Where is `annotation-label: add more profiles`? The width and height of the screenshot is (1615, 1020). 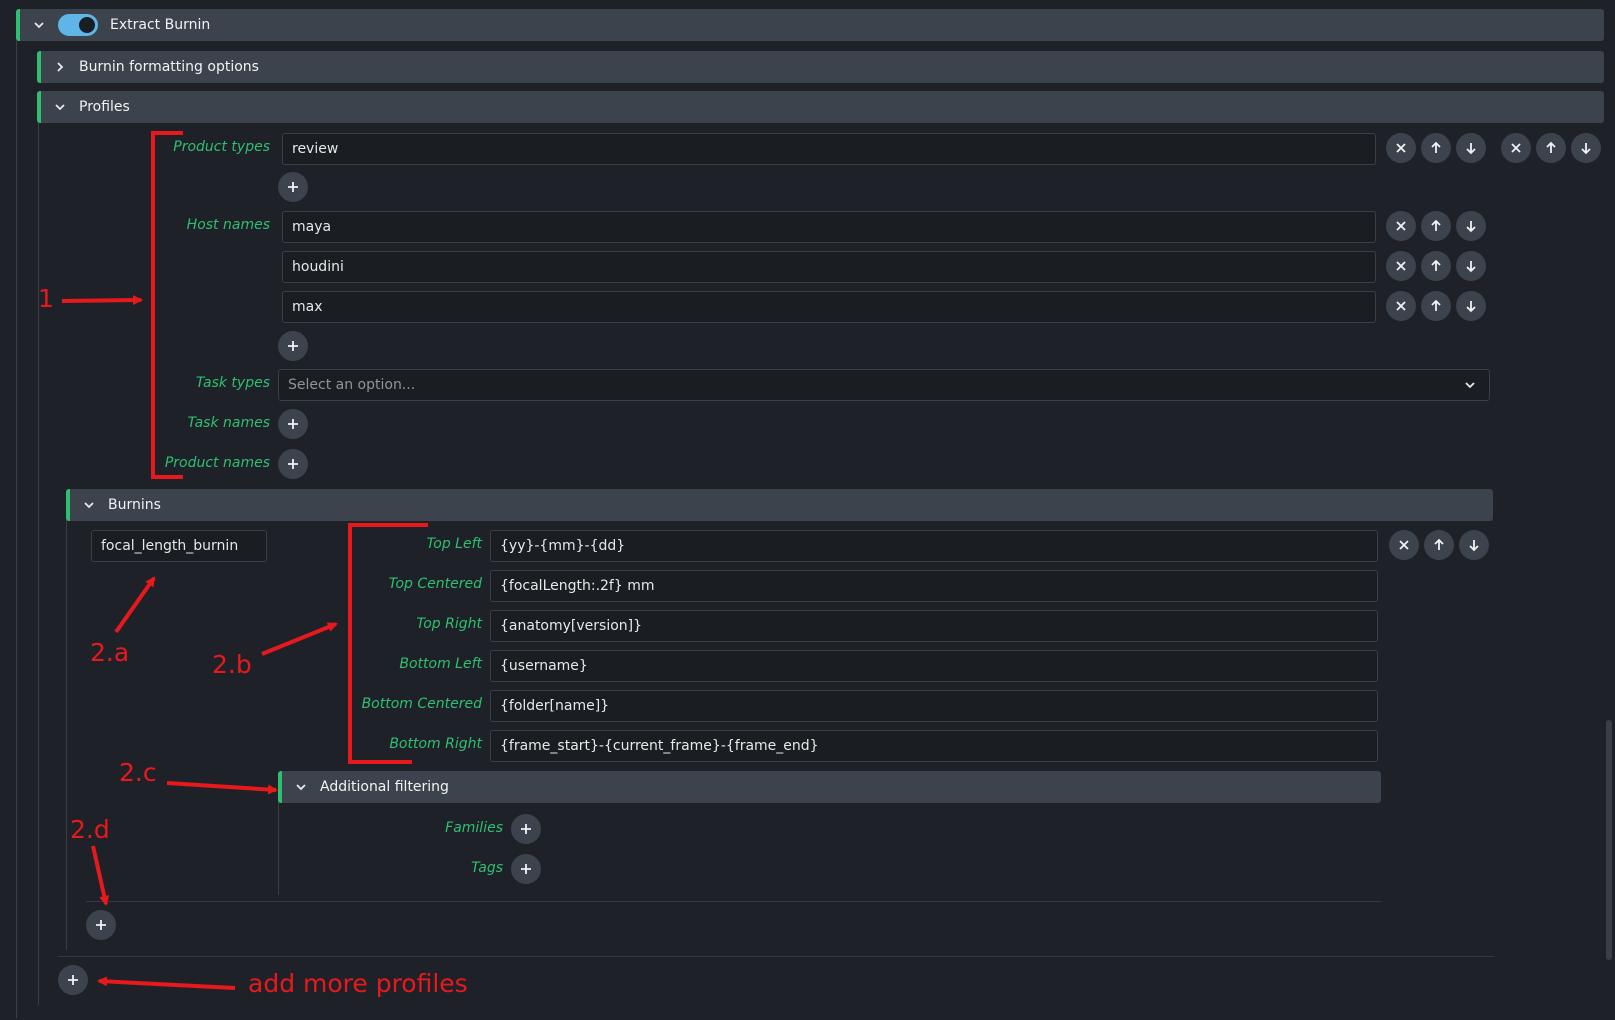 annotation-label: add more profiles is located at coordinates (358, 983).